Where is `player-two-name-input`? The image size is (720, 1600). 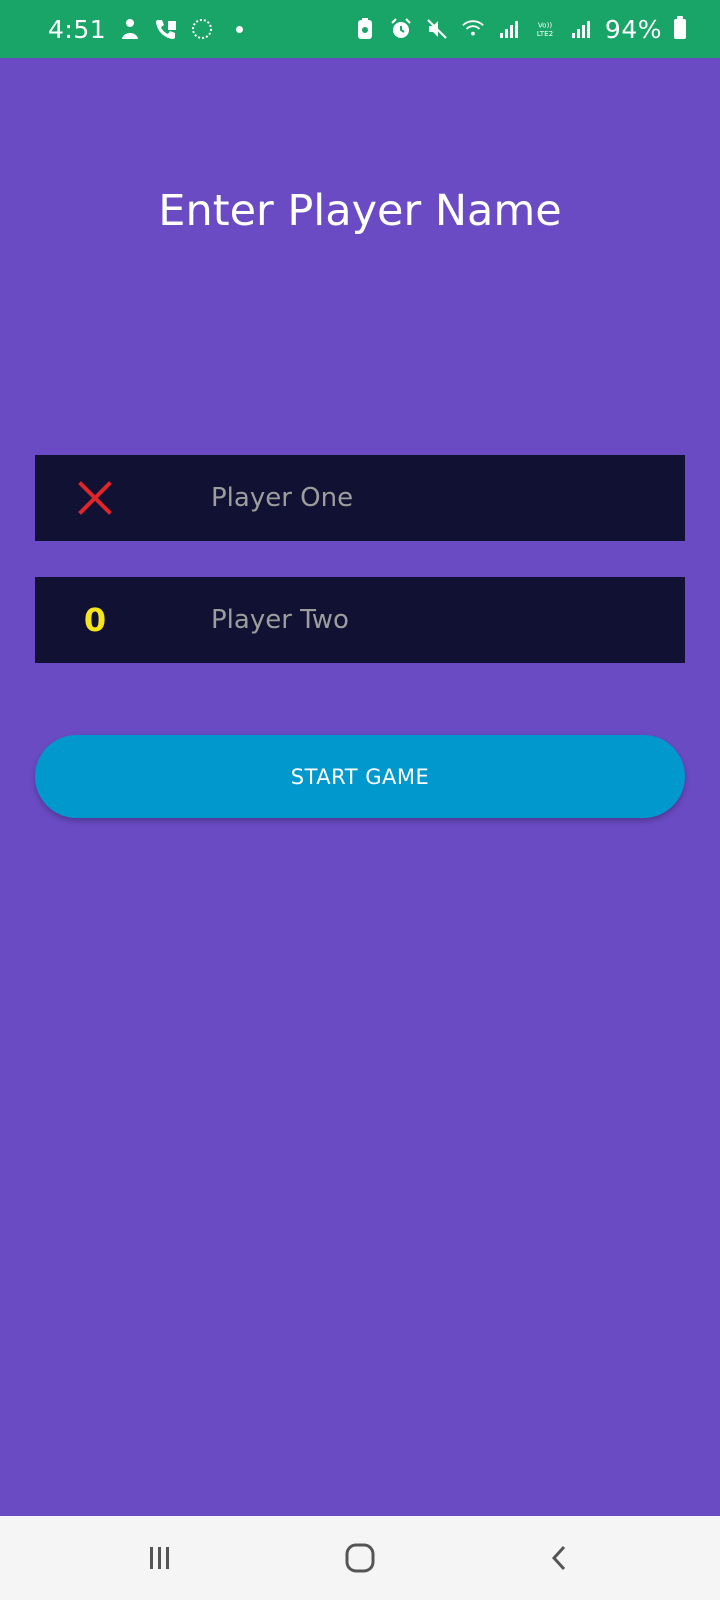 player-two-name-input is located at coordinates (420, 620).